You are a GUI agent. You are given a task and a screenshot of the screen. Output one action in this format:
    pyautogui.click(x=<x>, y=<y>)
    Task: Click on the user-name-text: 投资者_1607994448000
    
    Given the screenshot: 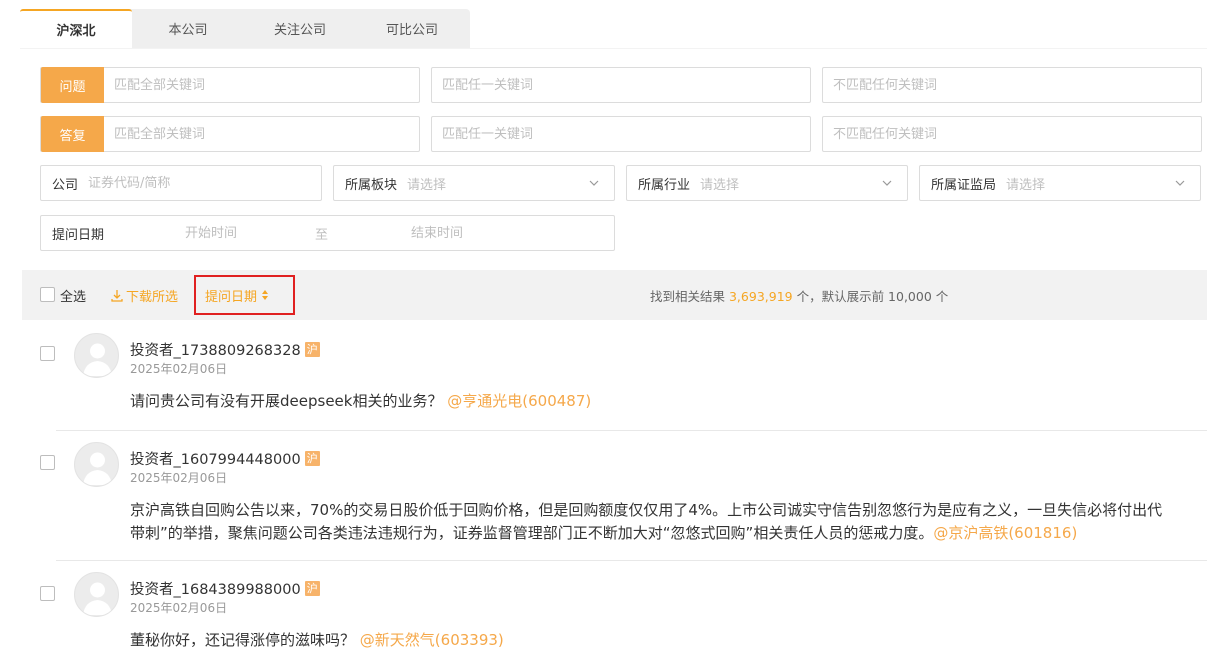 What is the action you would take?
    pyautogui.click(x=215, y=460)
    